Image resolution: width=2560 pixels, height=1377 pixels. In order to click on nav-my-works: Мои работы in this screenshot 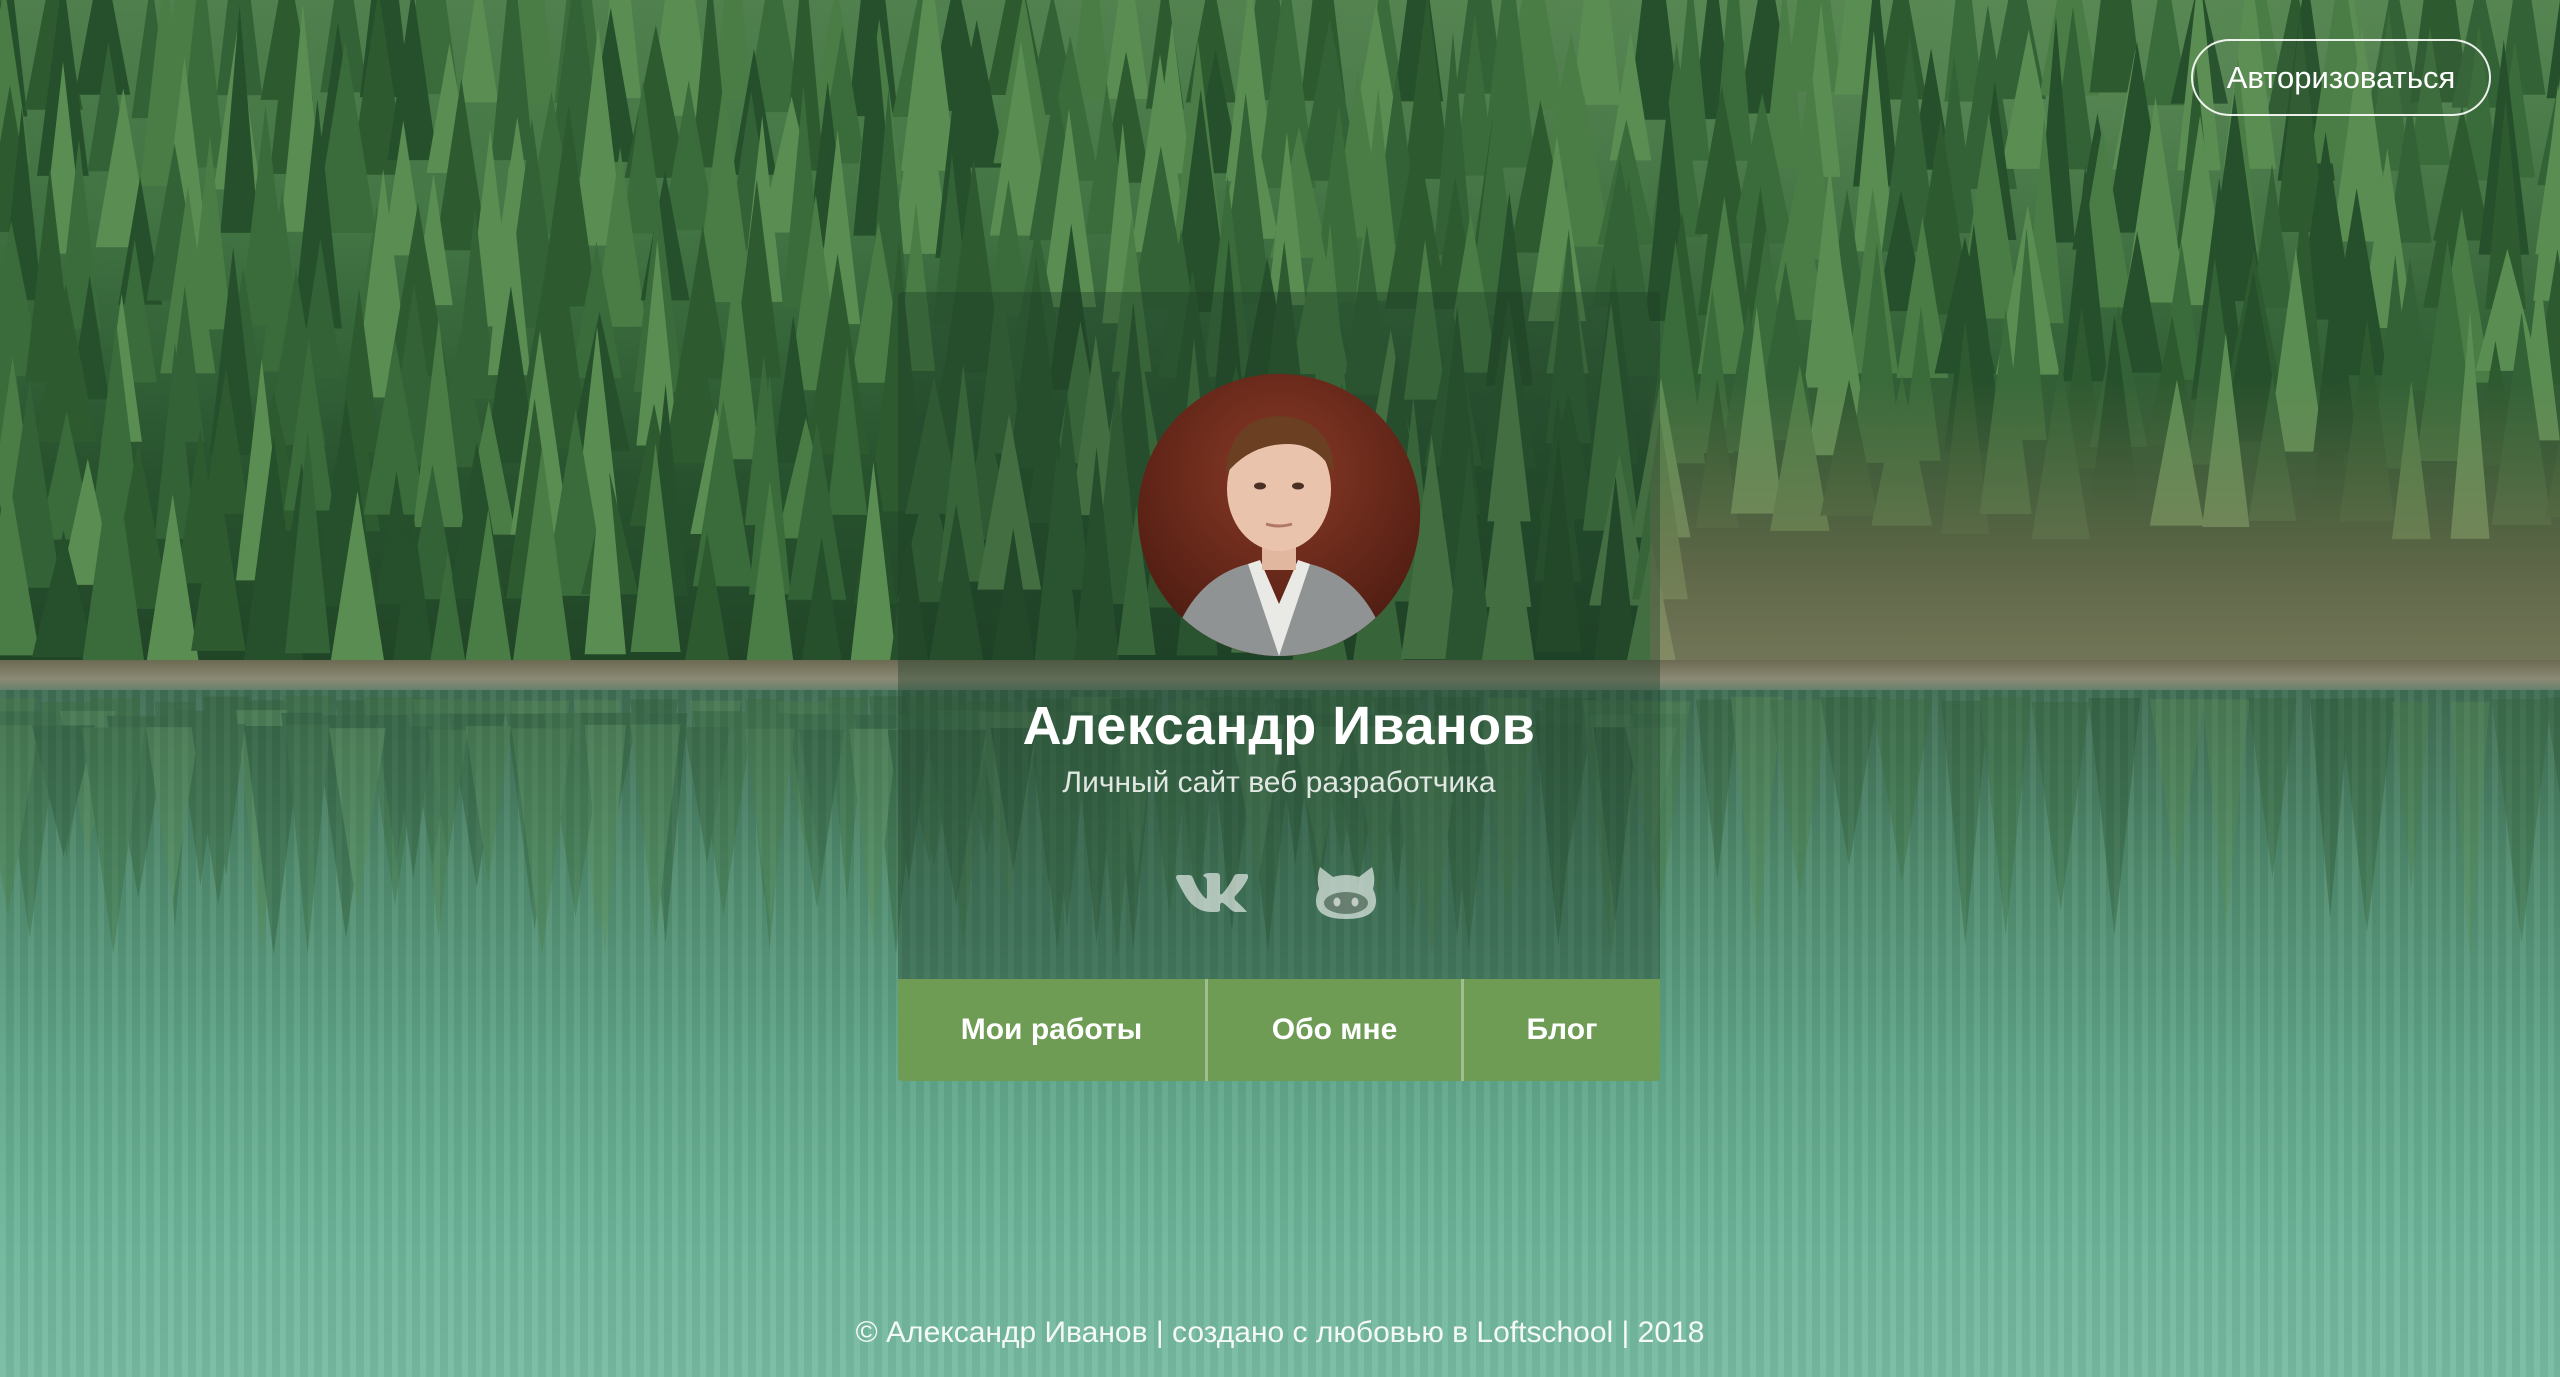, I will do `click(1053, 1030)`.